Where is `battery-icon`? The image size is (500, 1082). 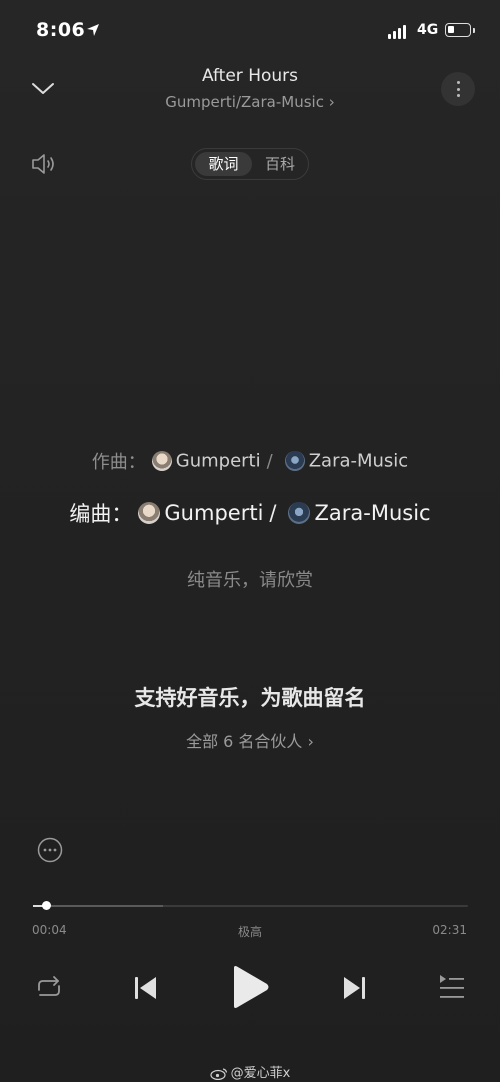
battery-icon is located at coordinates (460, 30).